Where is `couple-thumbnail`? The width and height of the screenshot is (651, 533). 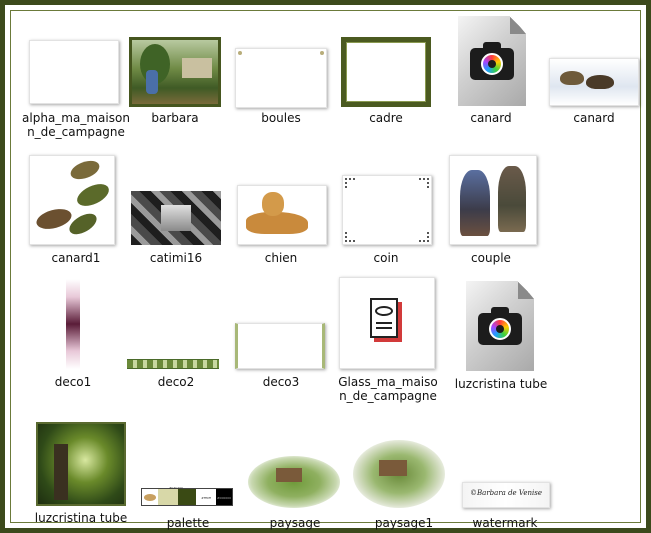
couple-thumbnail is located at coordinates (493, 200).